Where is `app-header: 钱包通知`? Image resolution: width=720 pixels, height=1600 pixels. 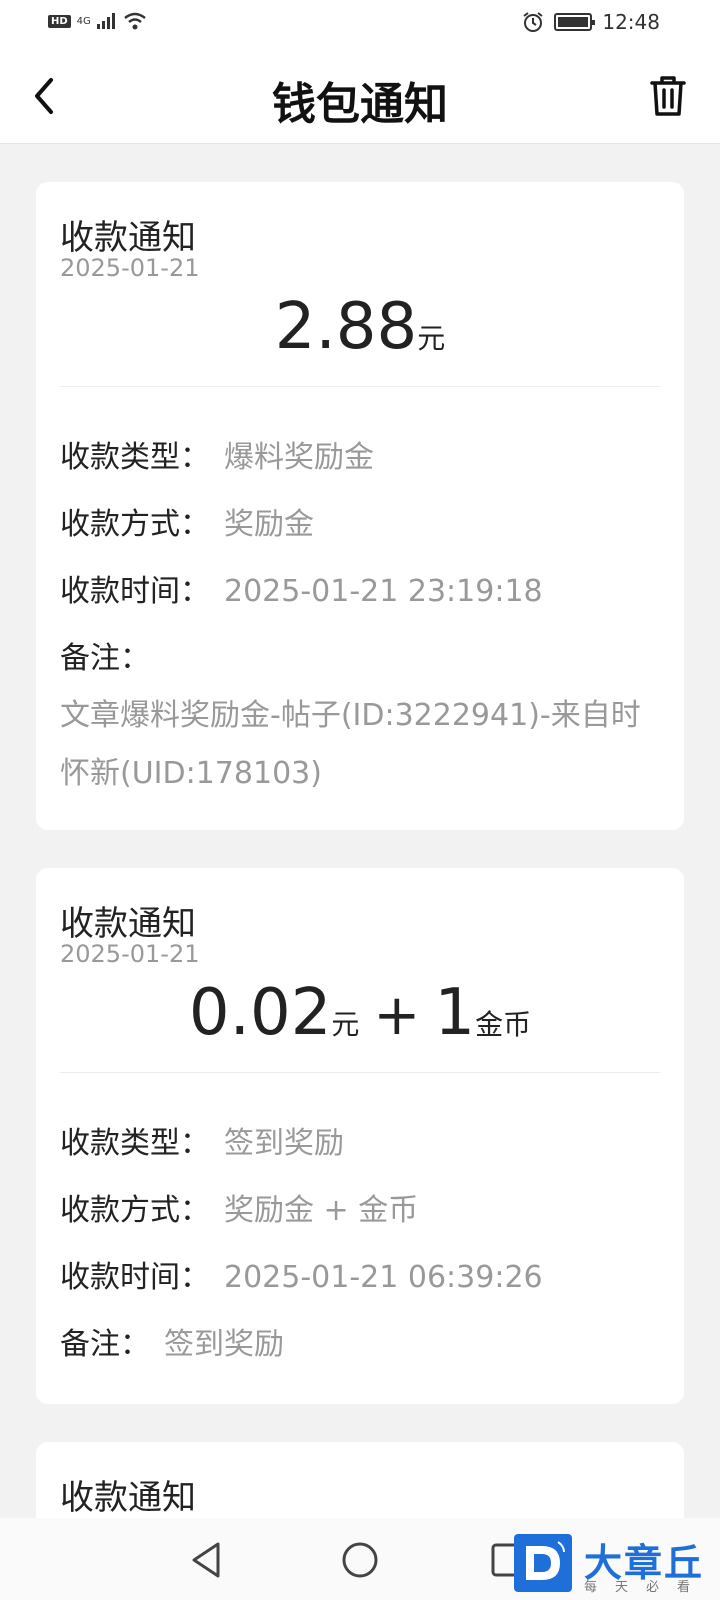
app-header: 钱包通知 is located at coordinates (360, 96).